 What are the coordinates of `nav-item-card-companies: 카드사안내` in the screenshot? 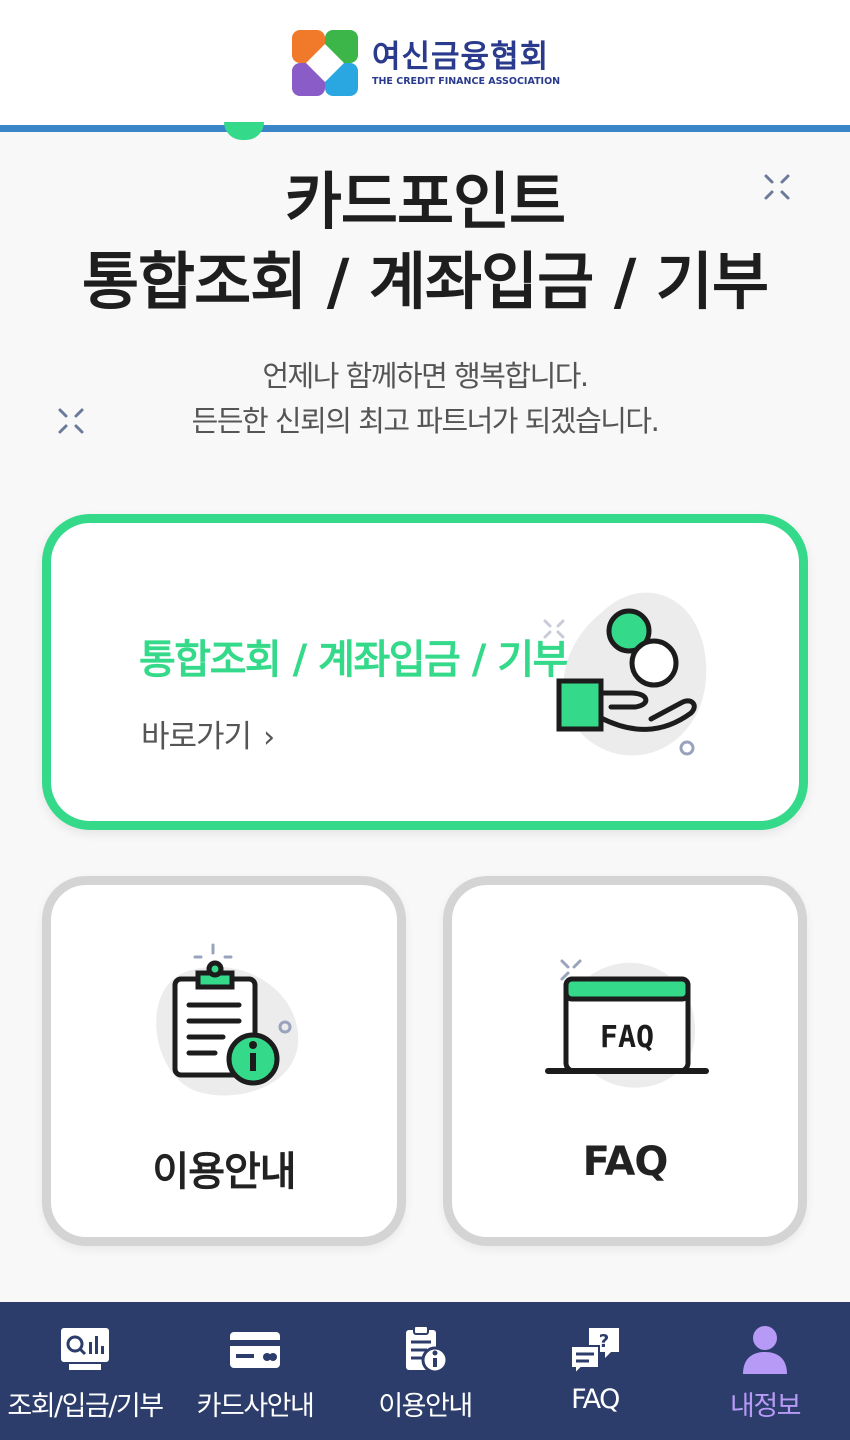 It's located at (255, 1371).